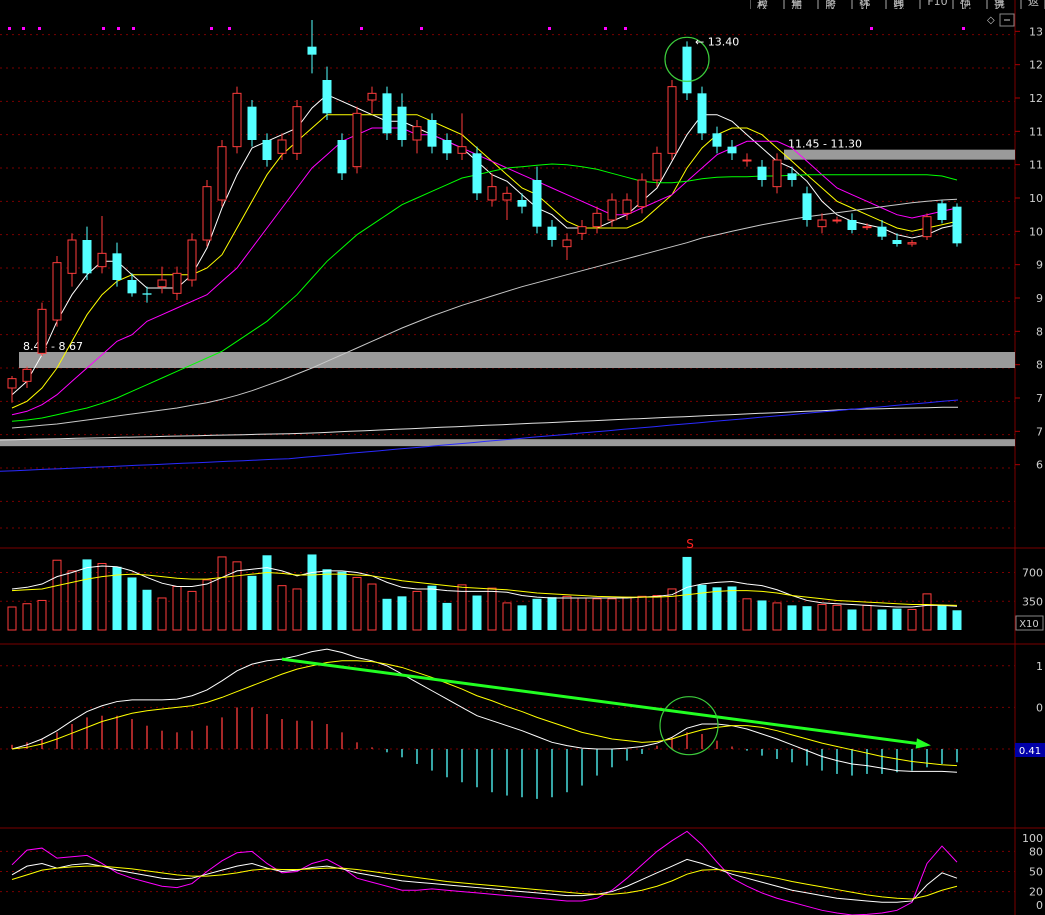 Image resolution: width=1045 pixels, height=915 pixels. Describe the element at coordinates (53, 346) in the screenshot. I see `zone-label: 8.44 - 8.67` at that location.